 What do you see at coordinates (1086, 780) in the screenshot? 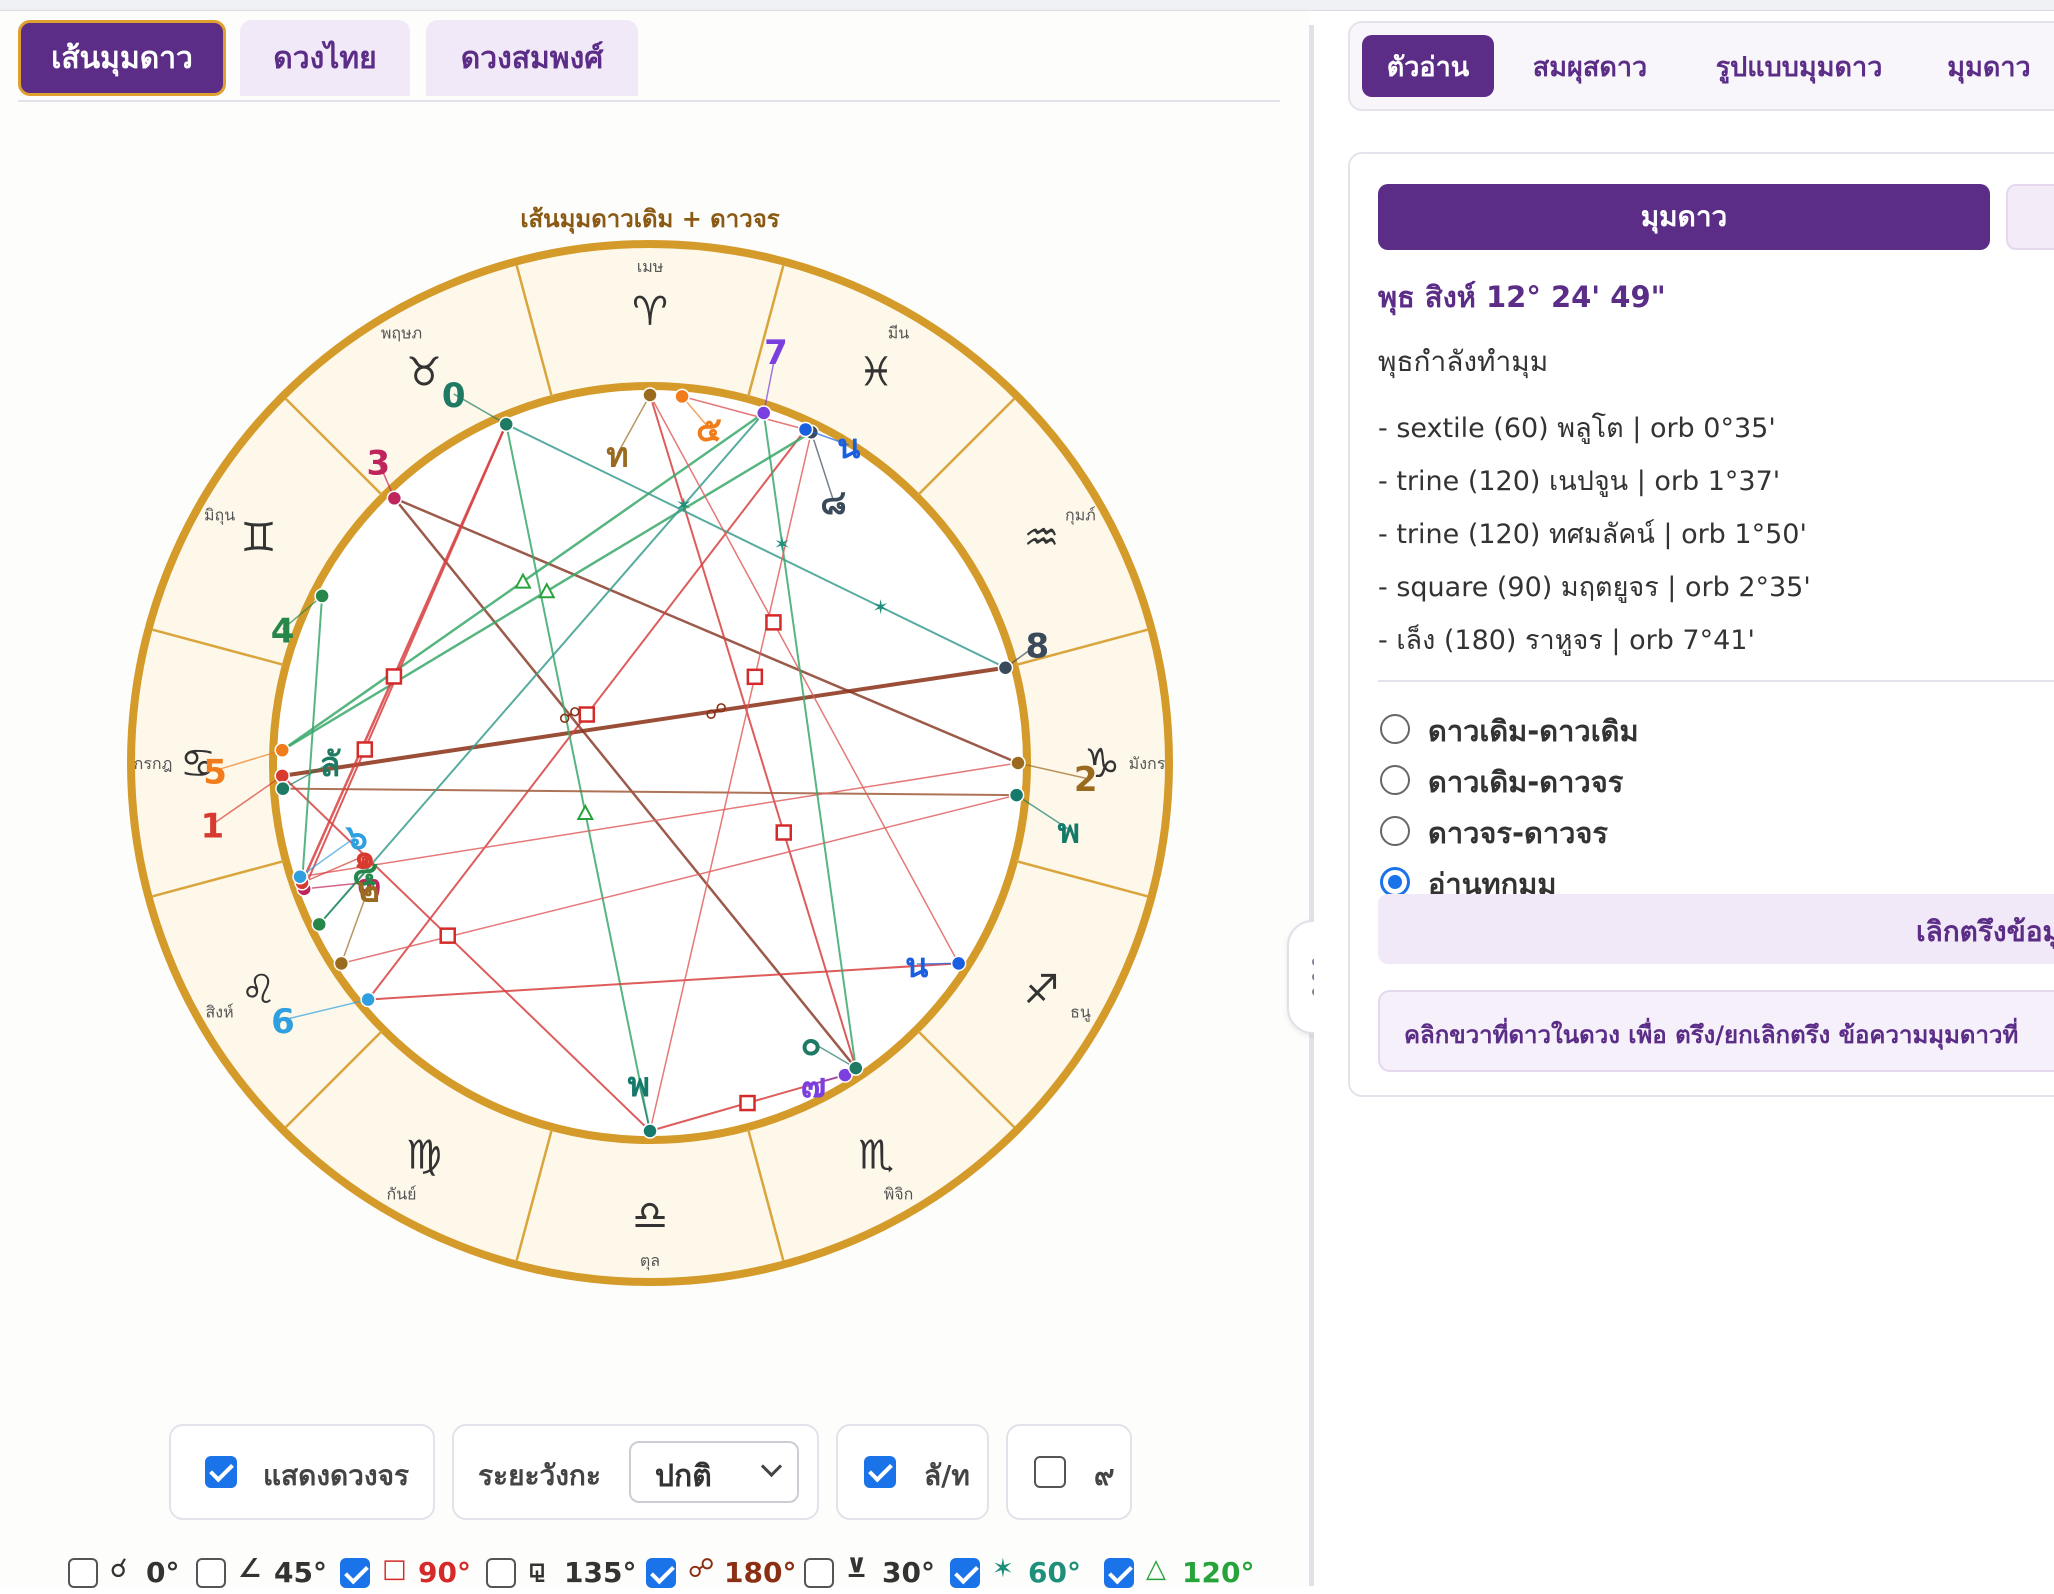
I see `planet-label: 2` at bounding box center [1086, 780].